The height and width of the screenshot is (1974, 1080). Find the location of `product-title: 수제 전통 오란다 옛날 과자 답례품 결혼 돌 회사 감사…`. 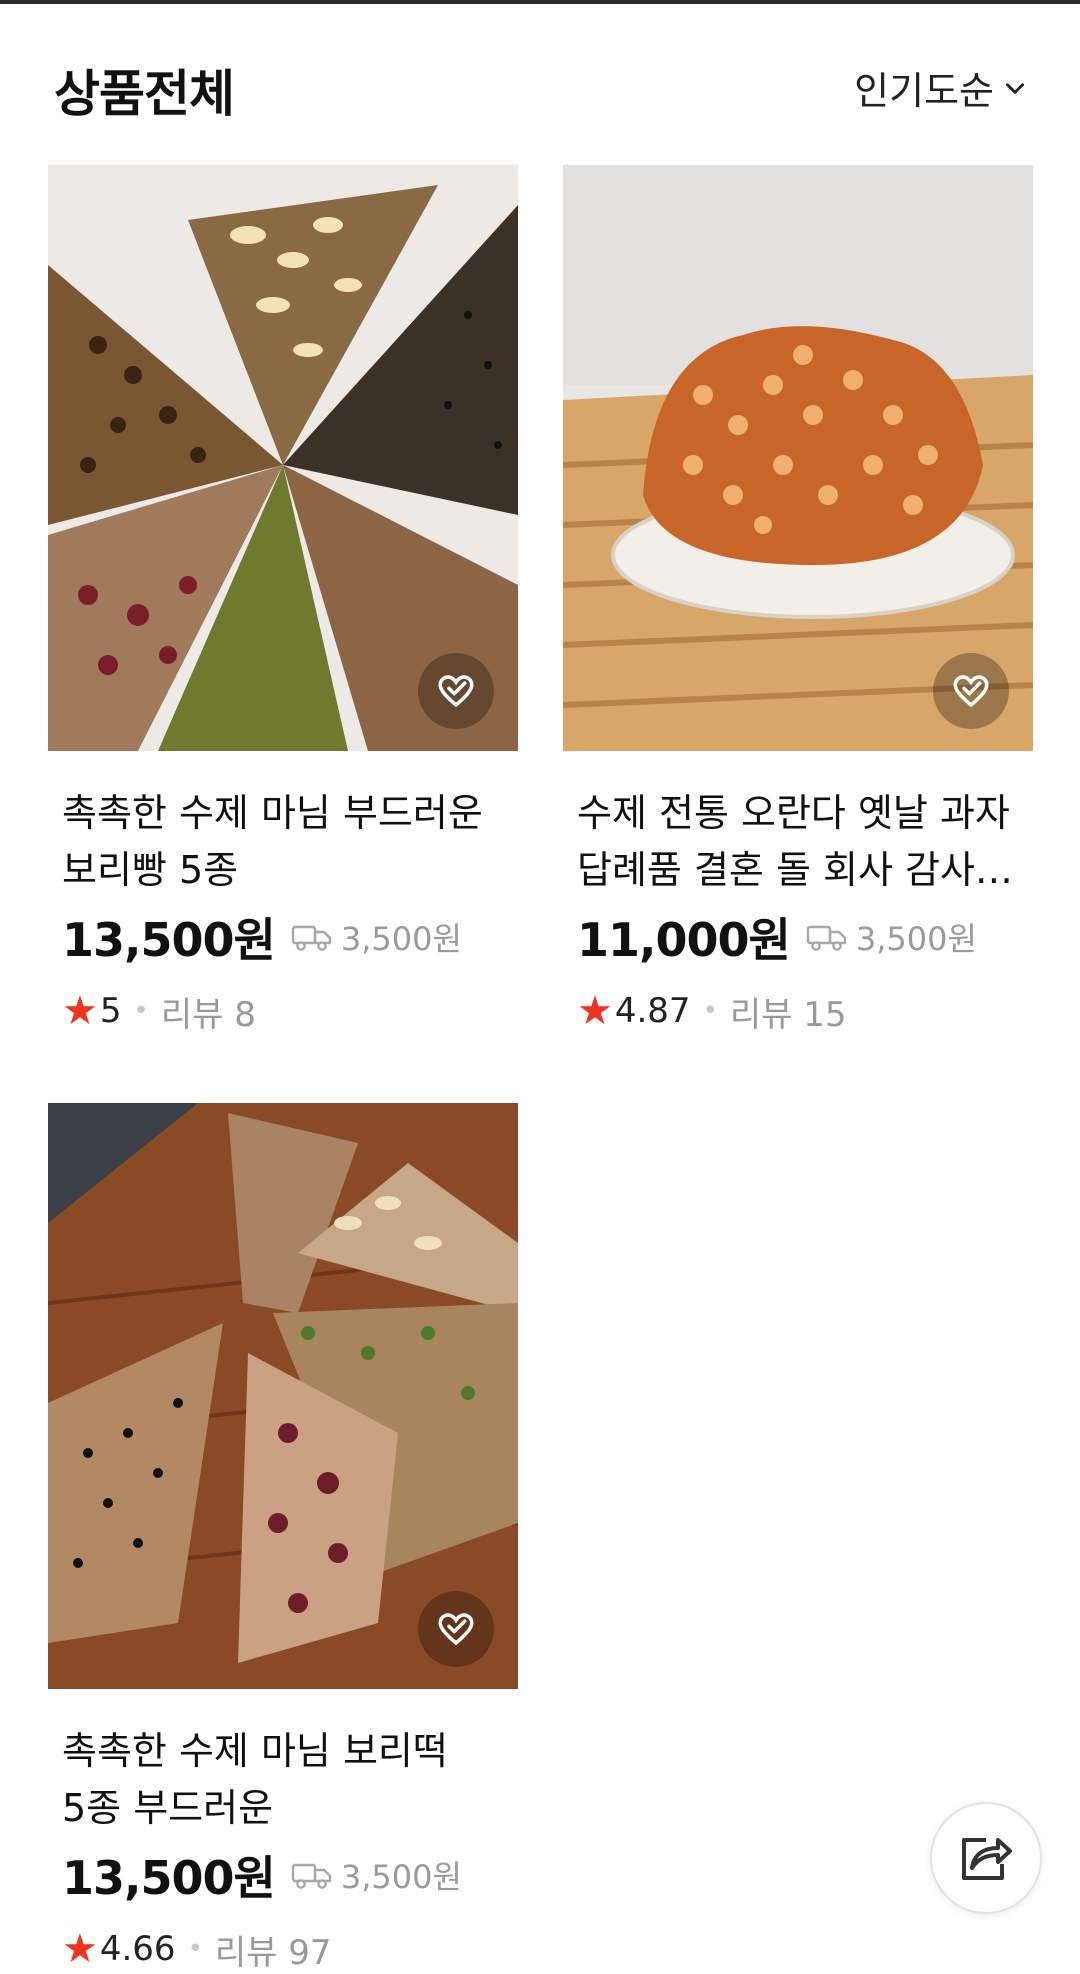

product-title: 수제 전통 오란다 옛날 과자 답례품 결혼 돌 회사 감사… is located at coordinates (798, 842).